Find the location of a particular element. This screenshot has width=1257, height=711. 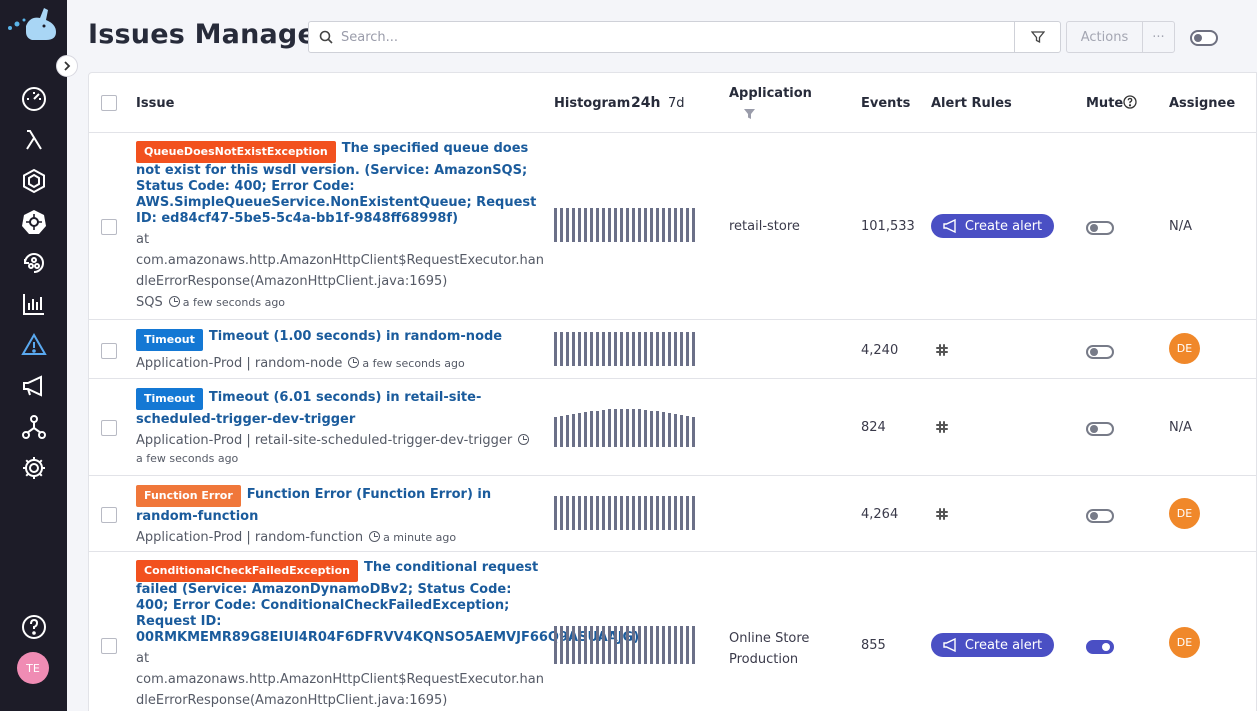

more-actions-button: ··· is located at coordinates (1158, 37).